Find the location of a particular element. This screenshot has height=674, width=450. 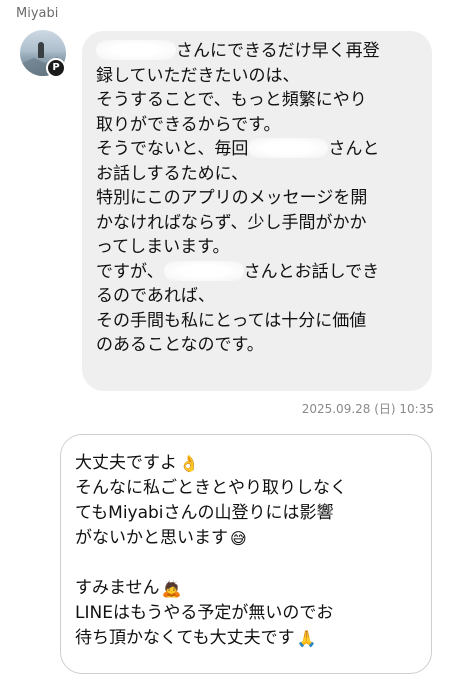

message-line: そうでないと、毎回 さんと is located at coordinates (238, 148).